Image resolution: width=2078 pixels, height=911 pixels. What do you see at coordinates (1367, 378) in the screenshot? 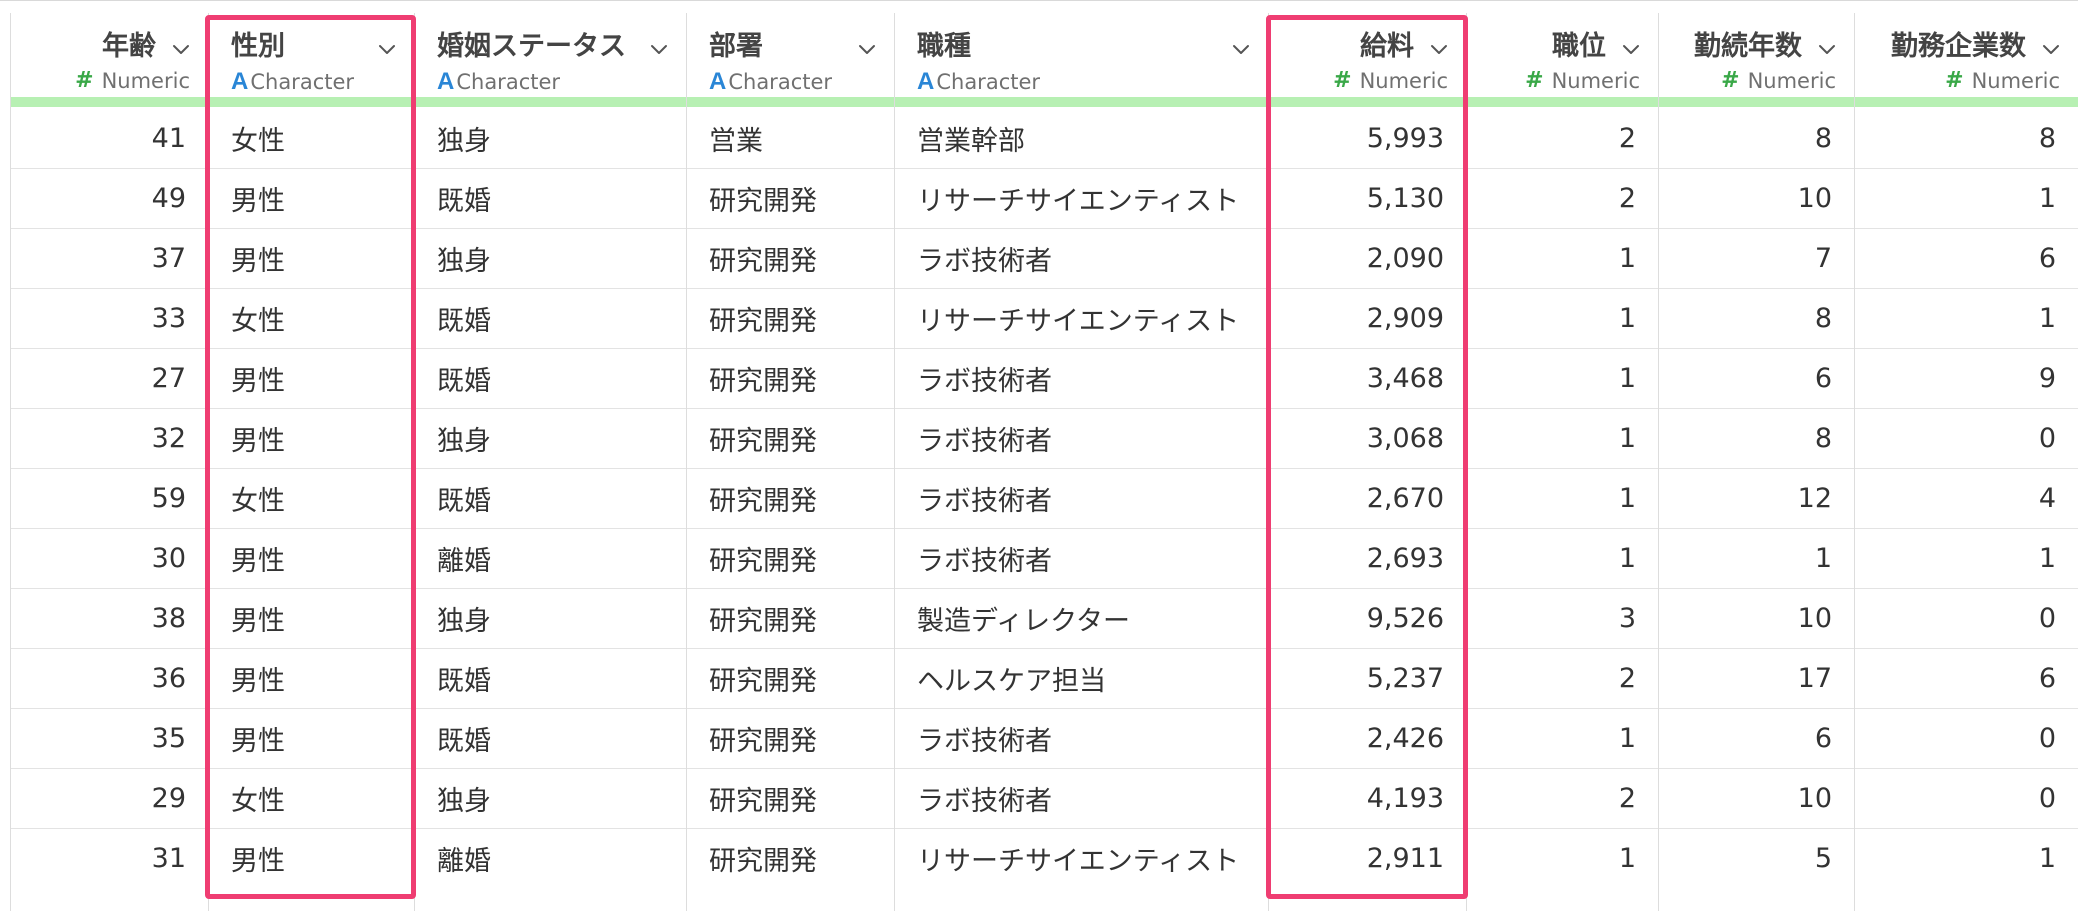
I see `table-cell: 3,468` at bounding box center [1367, 378].